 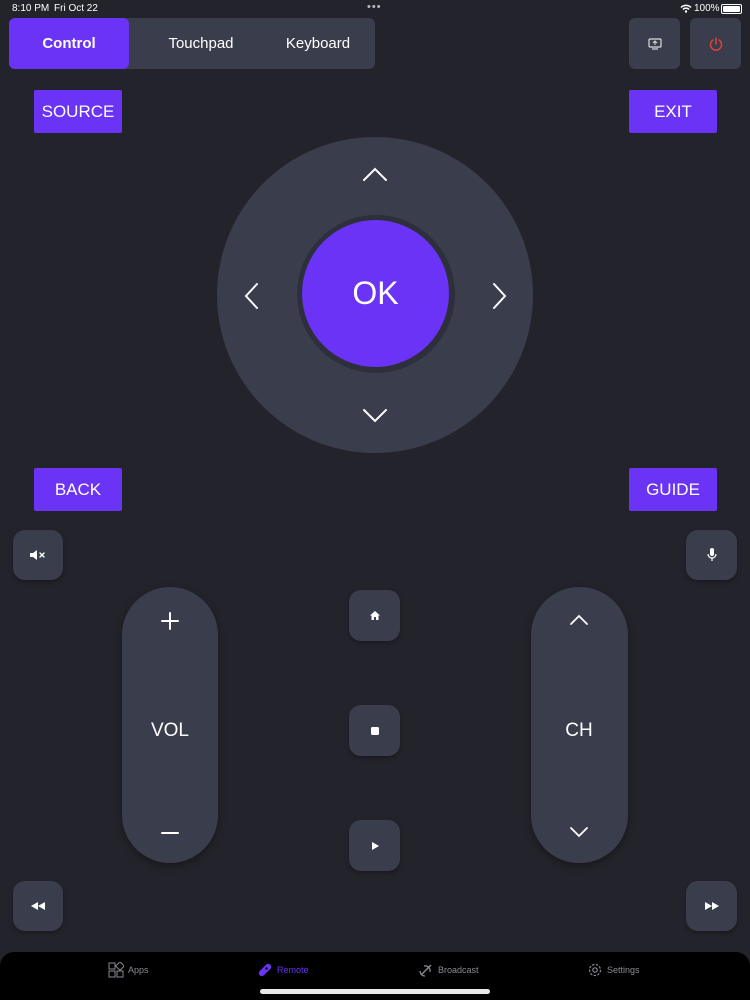 What do you see at coordinates (579, 730) in the screenshot?
I see `channel-label: CH` at bounding box center [579, 730].